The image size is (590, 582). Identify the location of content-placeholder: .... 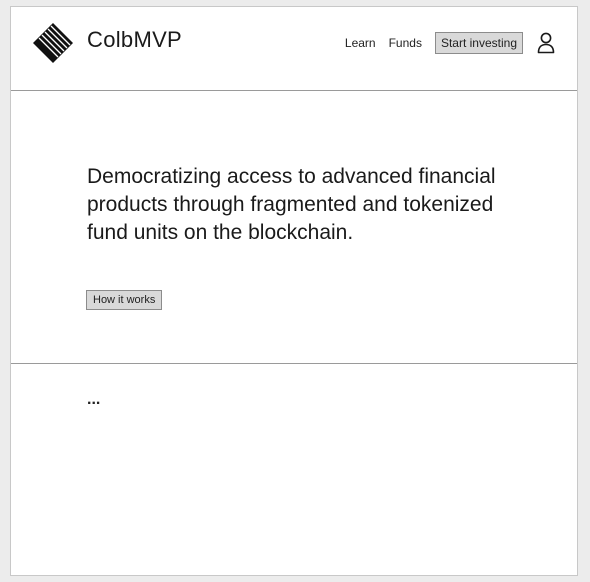
(94, 399).